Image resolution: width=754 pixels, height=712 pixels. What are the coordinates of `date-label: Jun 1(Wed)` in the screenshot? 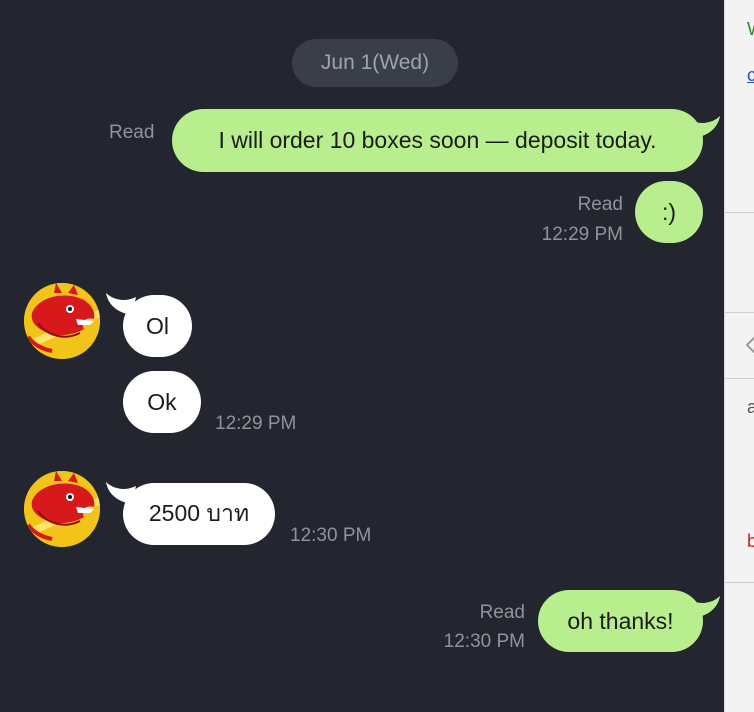 It's located at (375, 62).